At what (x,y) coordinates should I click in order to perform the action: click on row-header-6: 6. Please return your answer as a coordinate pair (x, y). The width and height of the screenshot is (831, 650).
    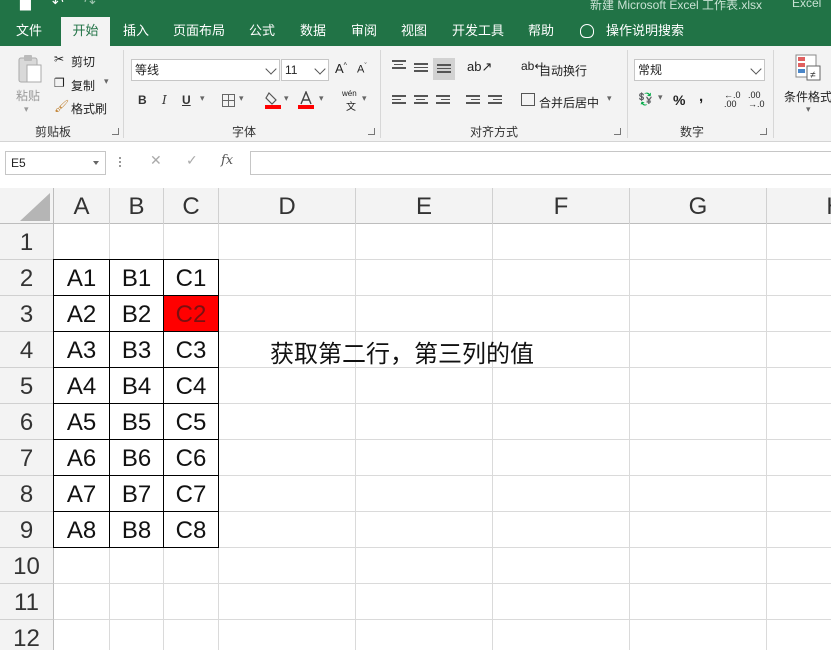
    Looking at the image, I should click on (27, 422).